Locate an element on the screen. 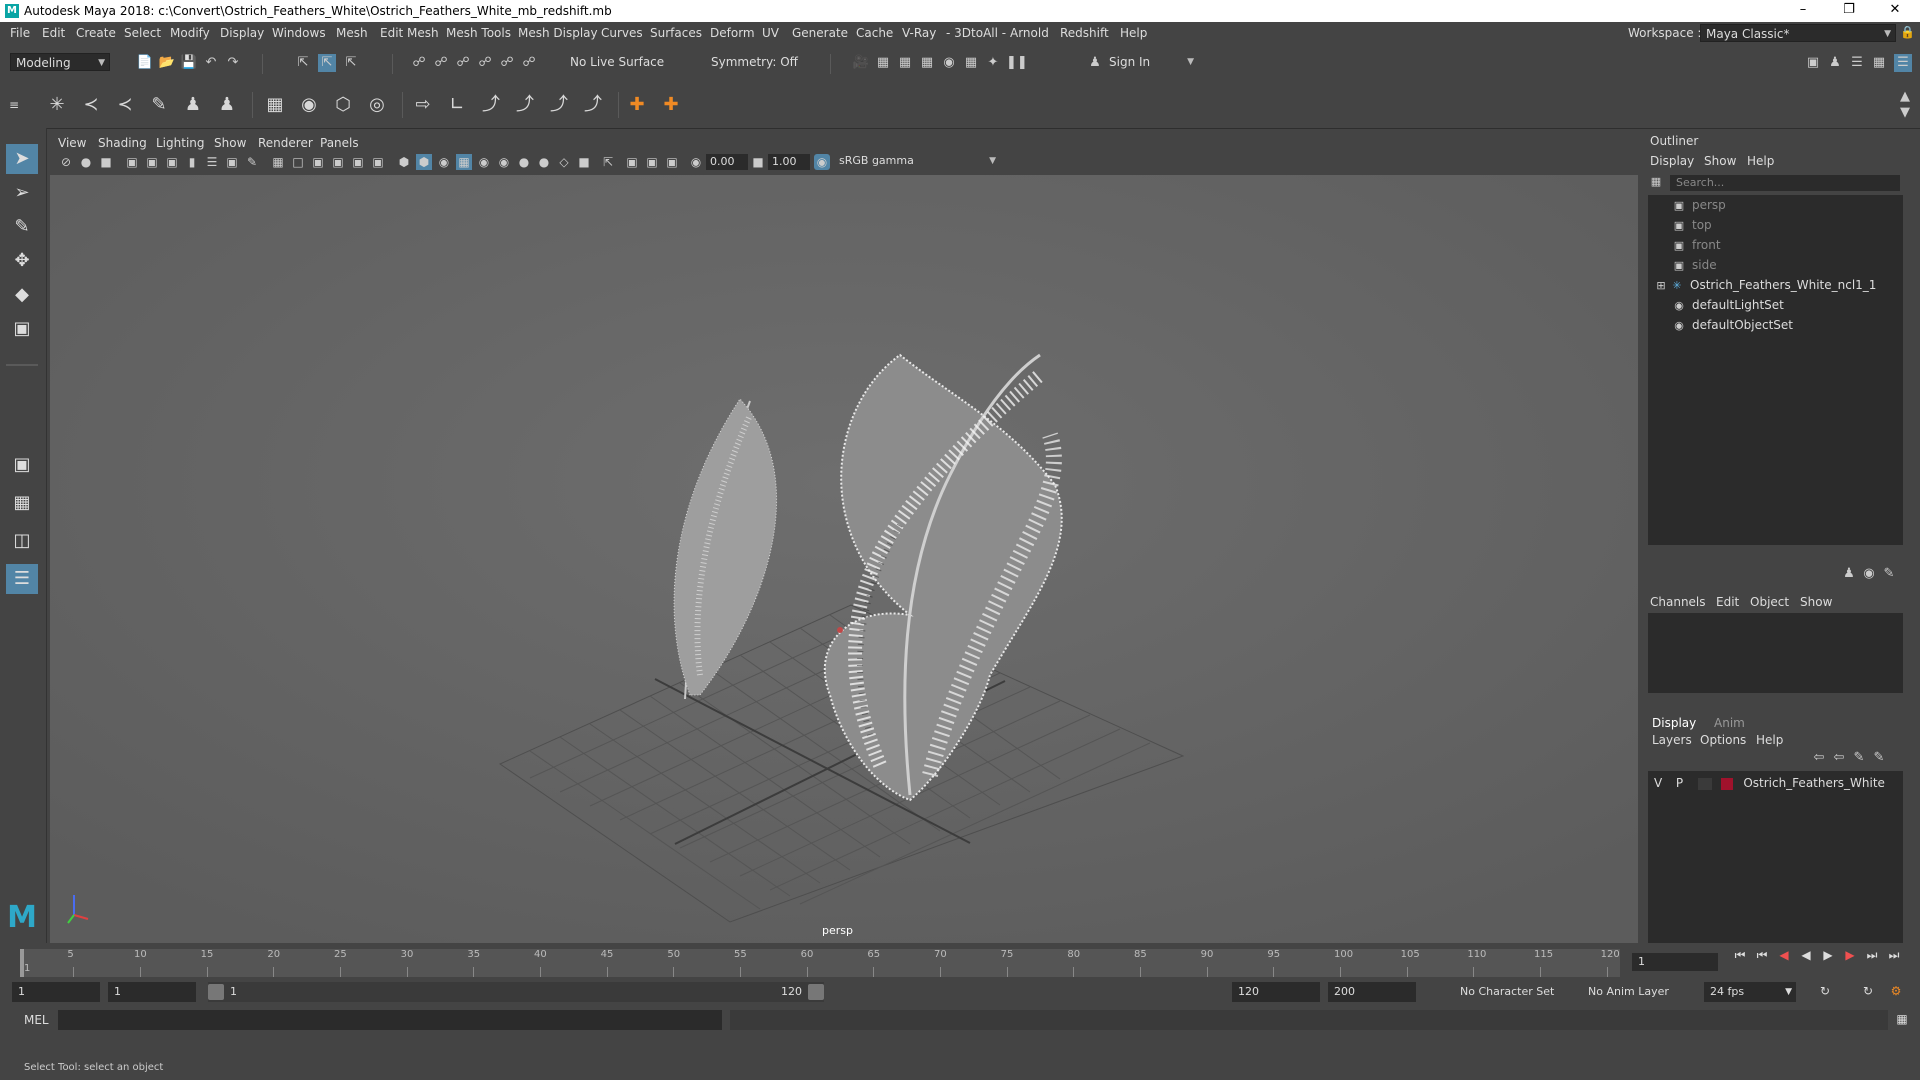  gate-mask-icon: ▮ is located at coordinates (192, 162).